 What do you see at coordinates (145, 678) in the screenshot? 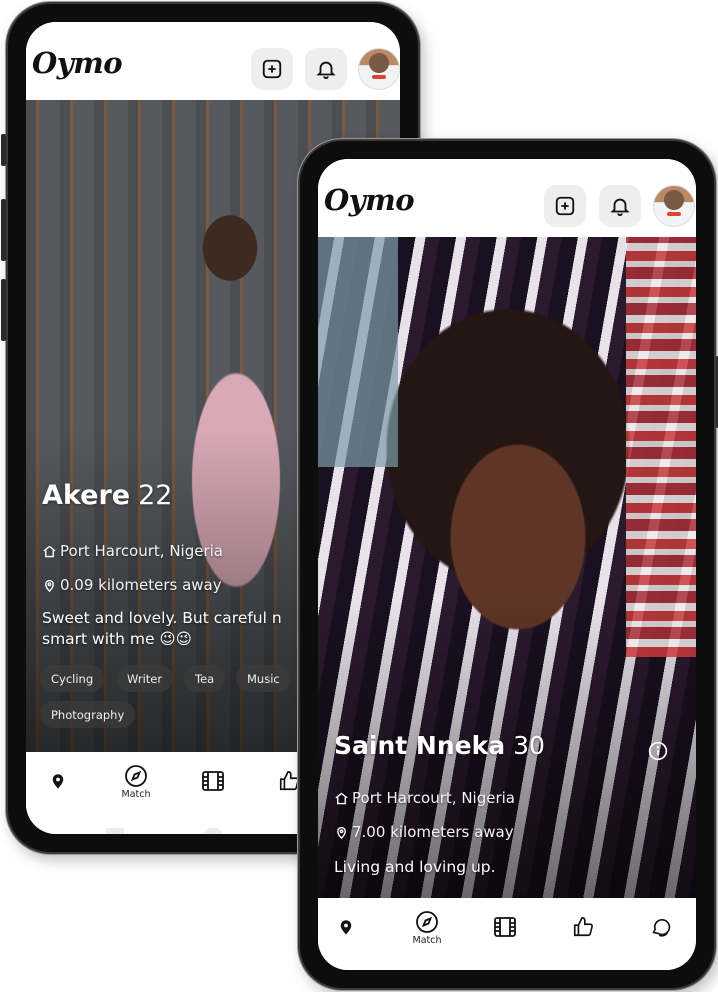
I see `interest-chip: Writer` at bounding box center [145, 678].